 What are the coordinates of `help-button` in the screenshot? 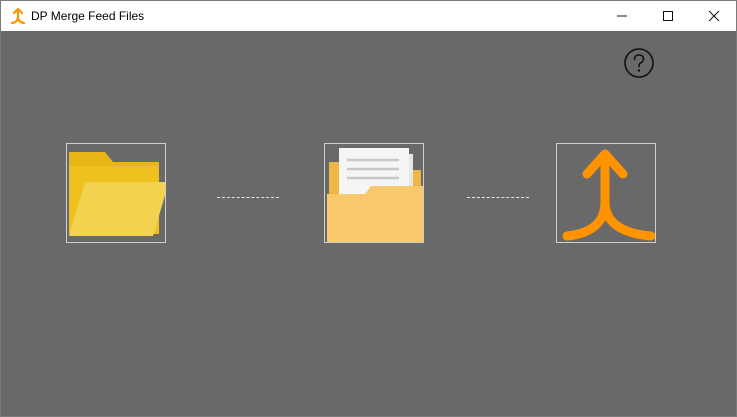 It's located at (639, 63).